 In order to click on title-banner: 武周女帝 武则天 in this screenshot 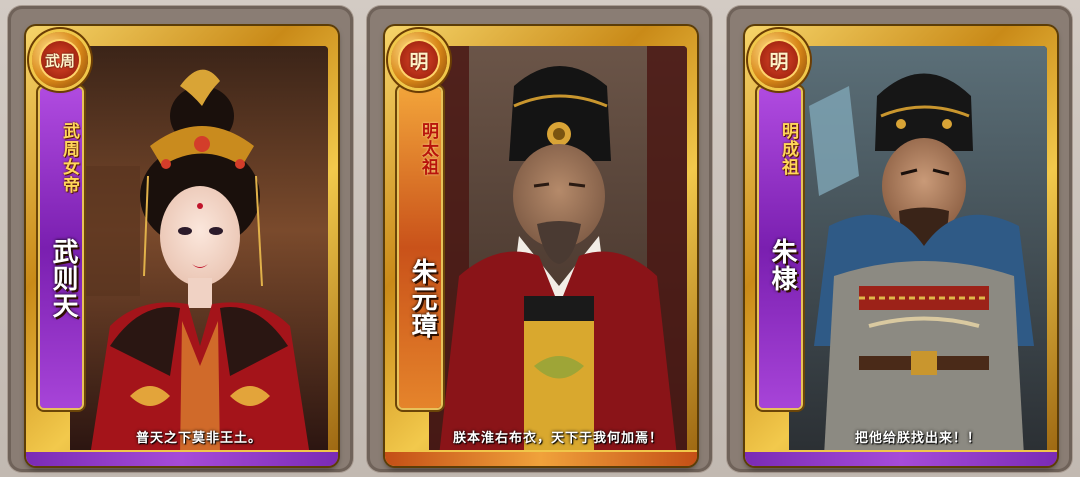, I will do `click(61, 248)`.